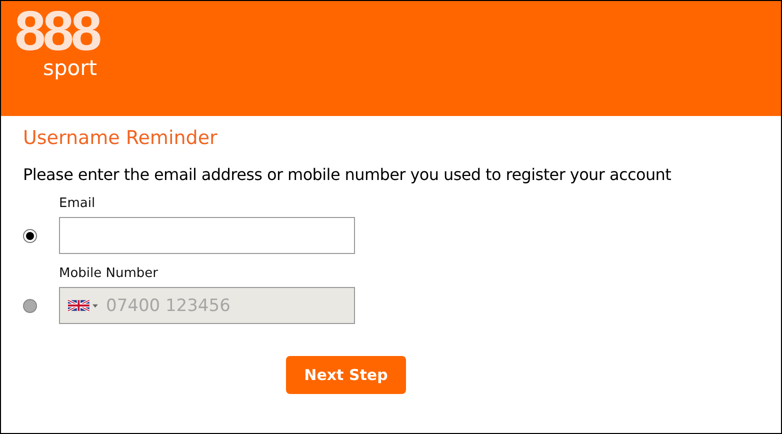  What do you see at coordinates (77, 203) in the screenshot?
I see `field-label: Email` at bounding box center [77, 203].